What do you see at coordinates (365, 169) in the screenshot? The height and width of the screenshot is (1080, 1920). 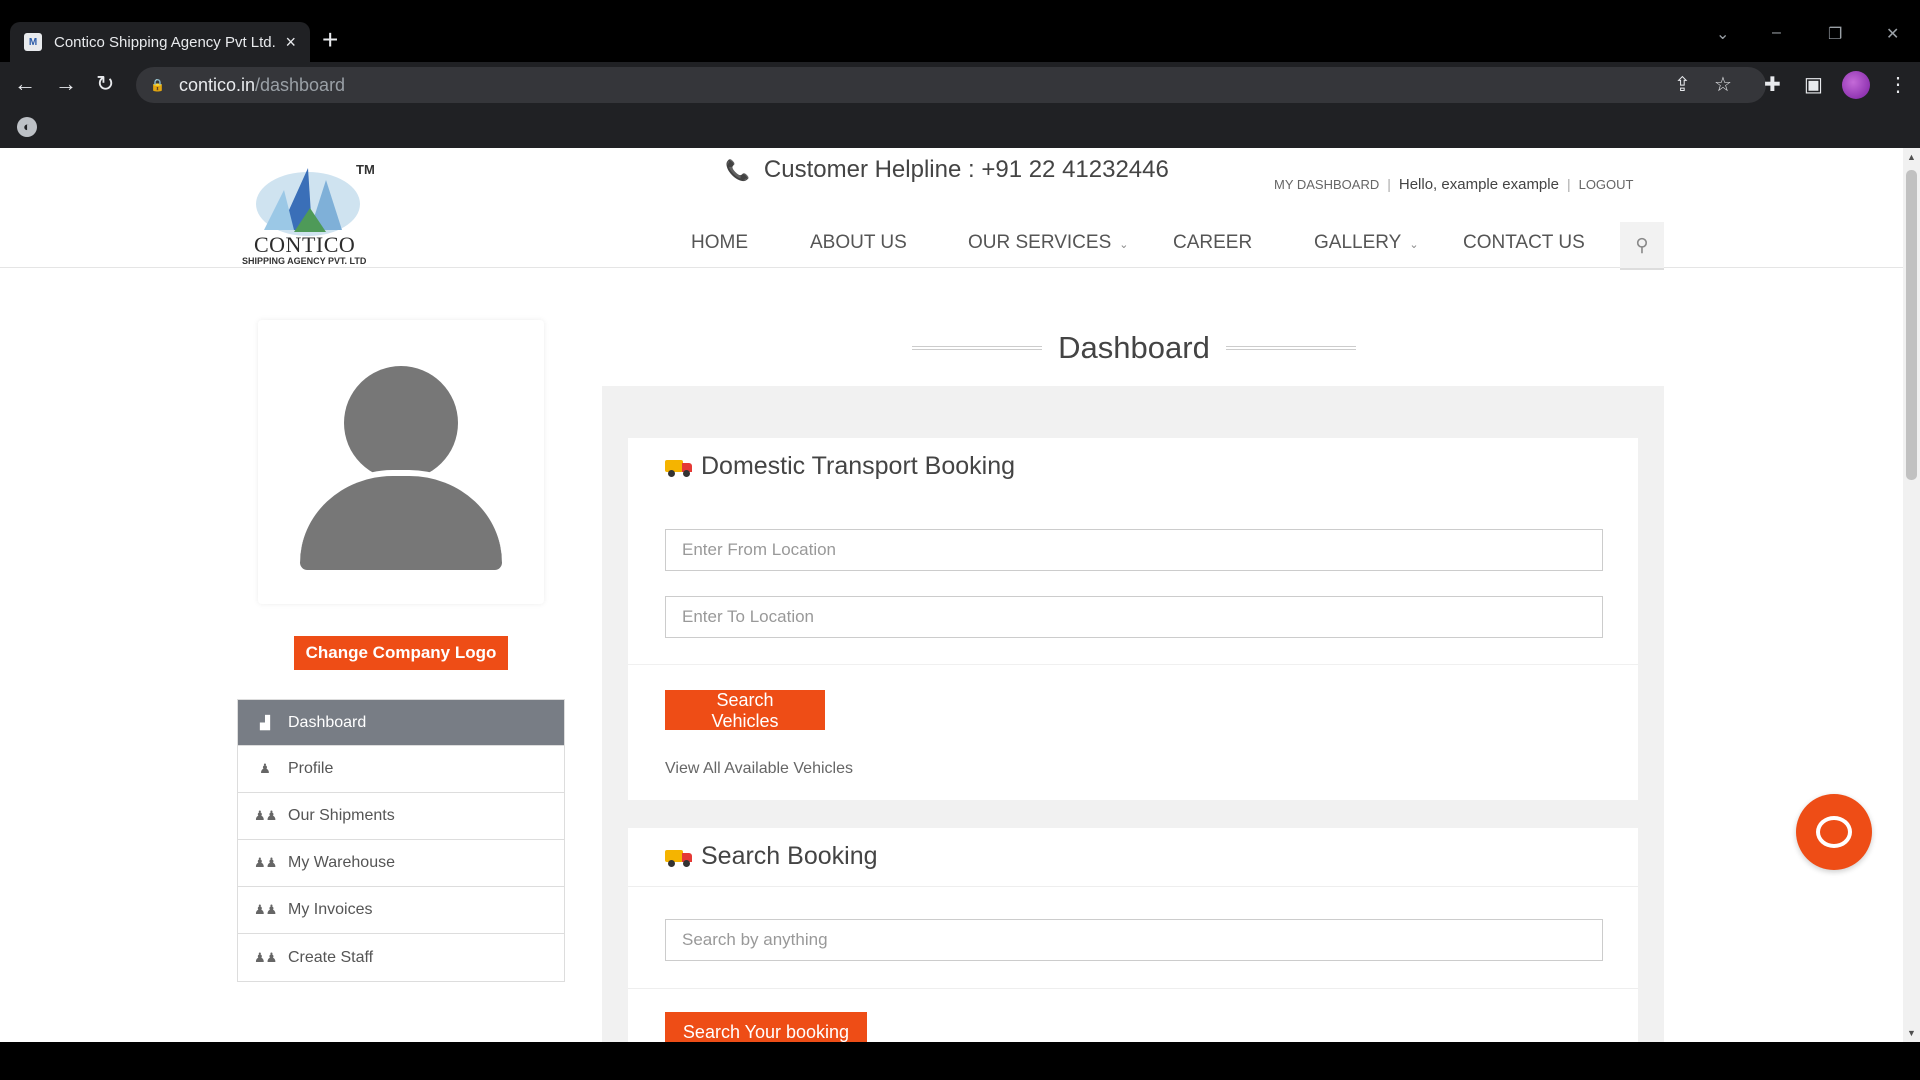 I see `logo-tm: TM` at bounding box center [365, 169].